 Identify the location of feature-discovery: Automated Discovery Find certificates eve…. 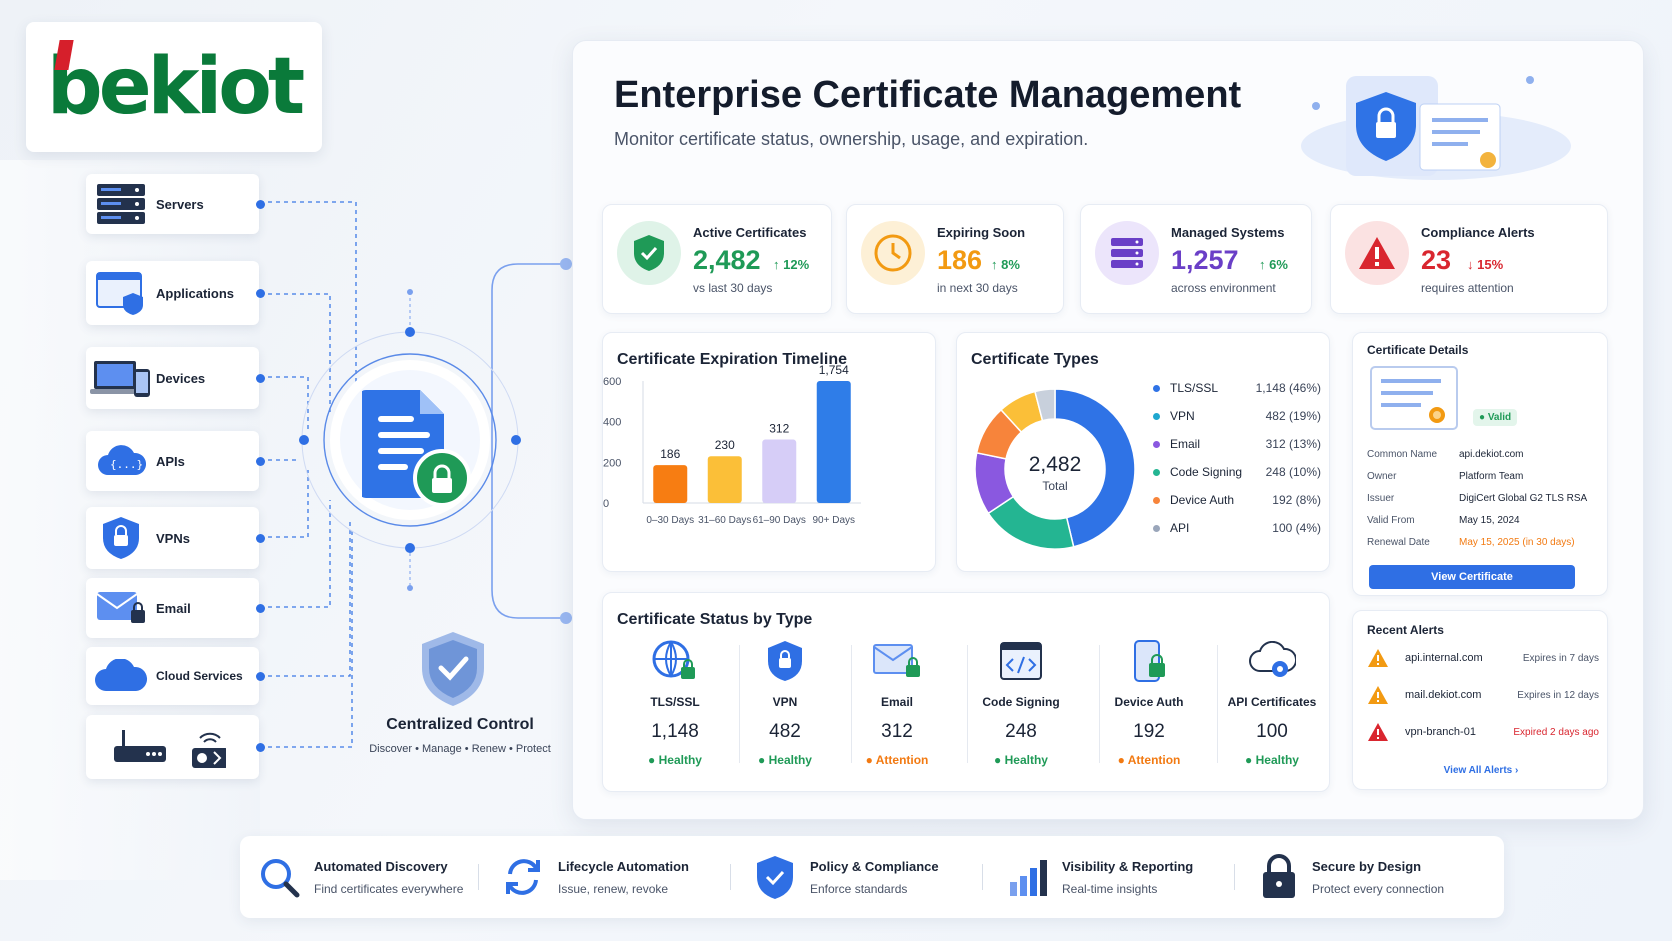
(360, 877).